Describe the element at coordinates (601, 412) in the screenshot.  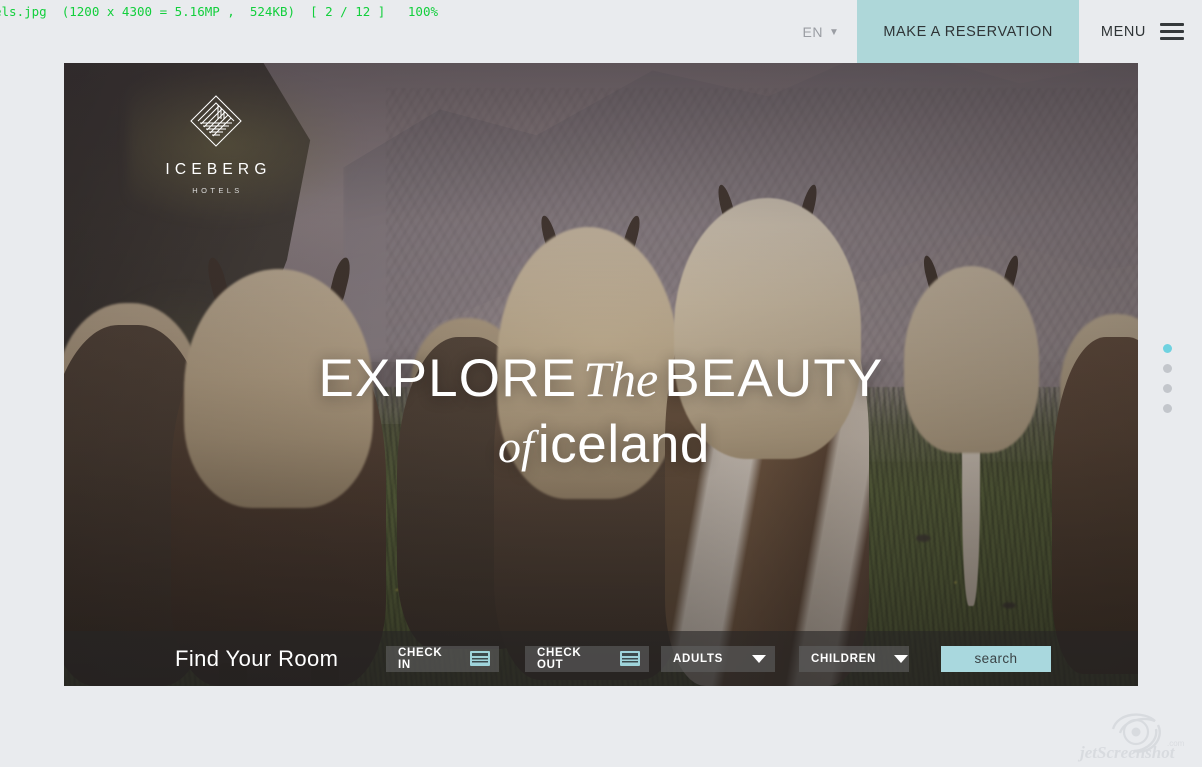
I see `hero-headline: EXPLORE The BEAUTY oficeland` at that location.